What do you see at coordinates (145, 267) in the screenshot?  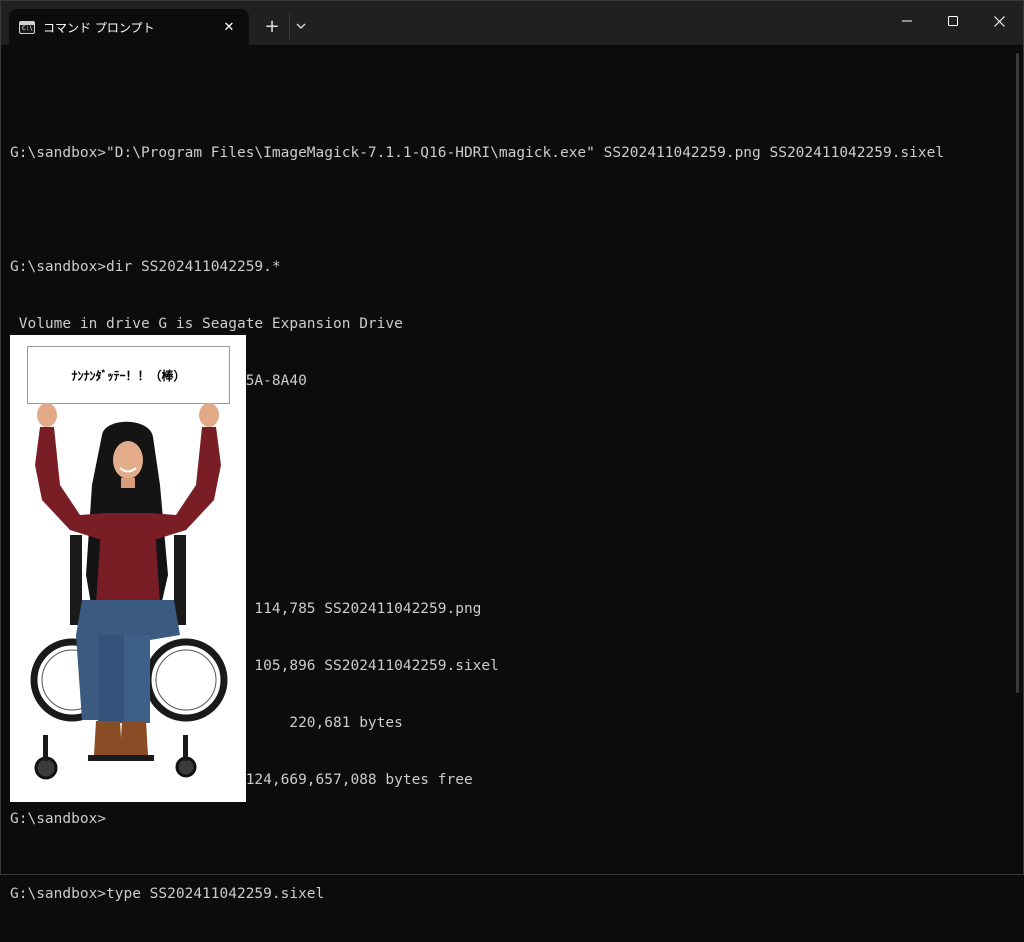 I see `terminal-line: G:\sandbox>dir SS202411042259.*` at bounding box center [145, 267].